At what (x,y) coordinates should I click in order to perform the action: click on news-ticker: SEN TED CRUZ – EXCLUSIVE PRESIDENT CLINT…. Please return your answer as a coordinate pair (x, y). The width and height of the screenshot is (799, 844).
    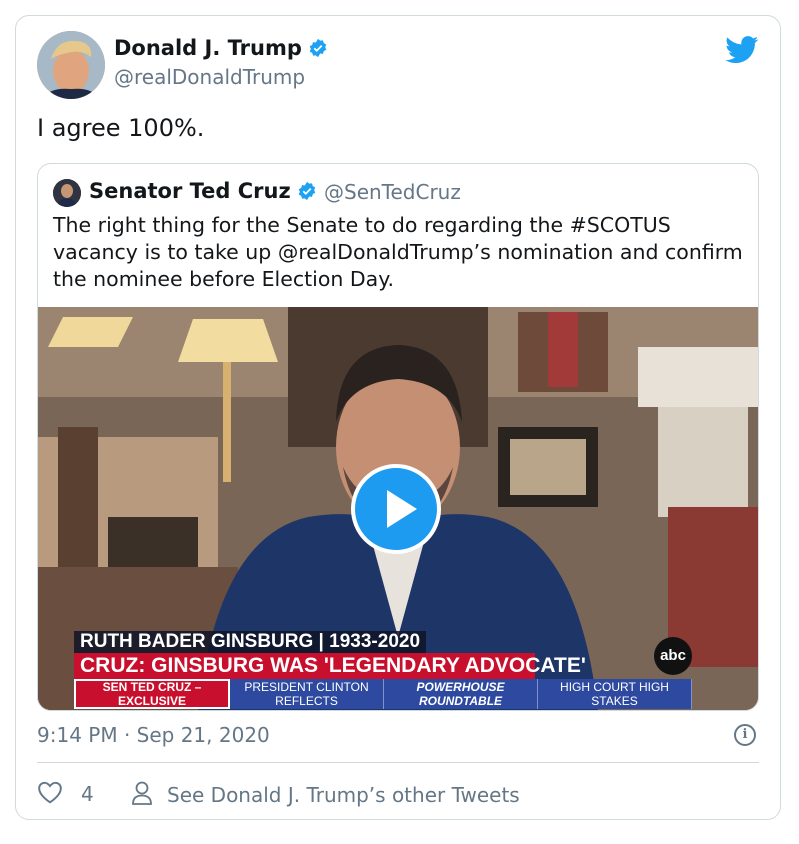
    Looking at the image, I should click on (383, 694).